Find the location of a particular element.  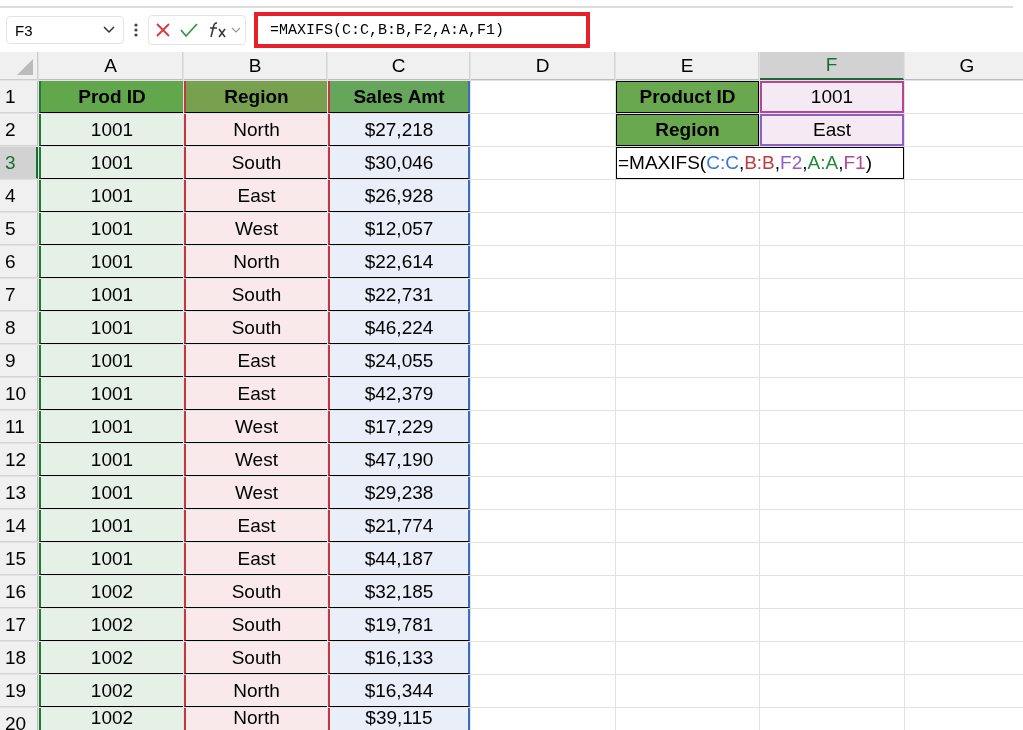

column-header: D is located at coordinates (543, 66).